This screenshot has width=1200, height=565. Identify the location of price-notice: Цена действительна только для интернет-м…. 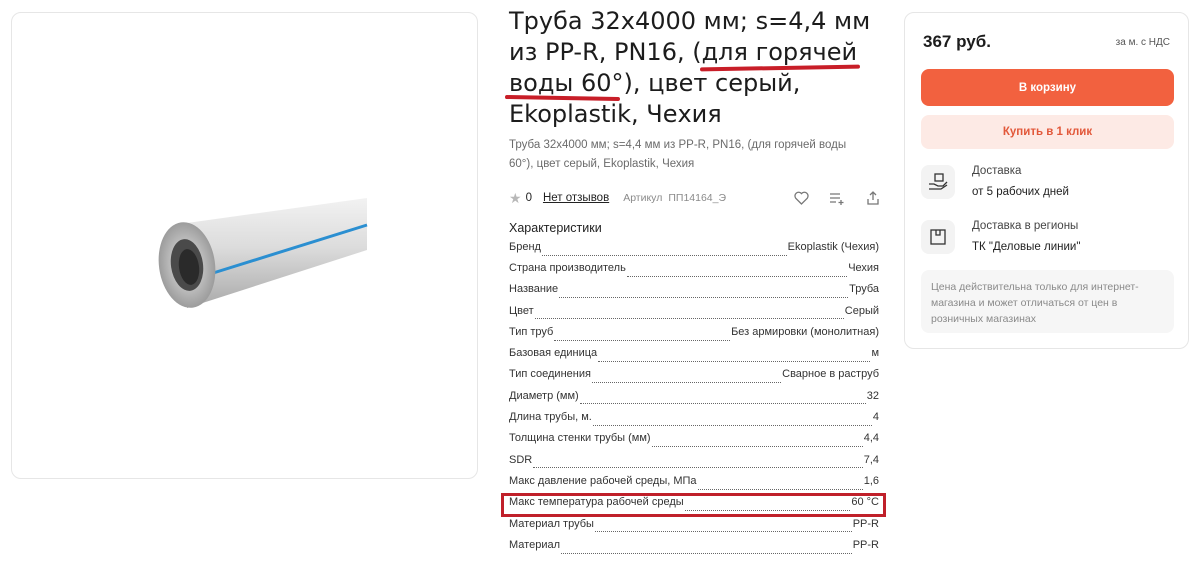
(1047, 301).